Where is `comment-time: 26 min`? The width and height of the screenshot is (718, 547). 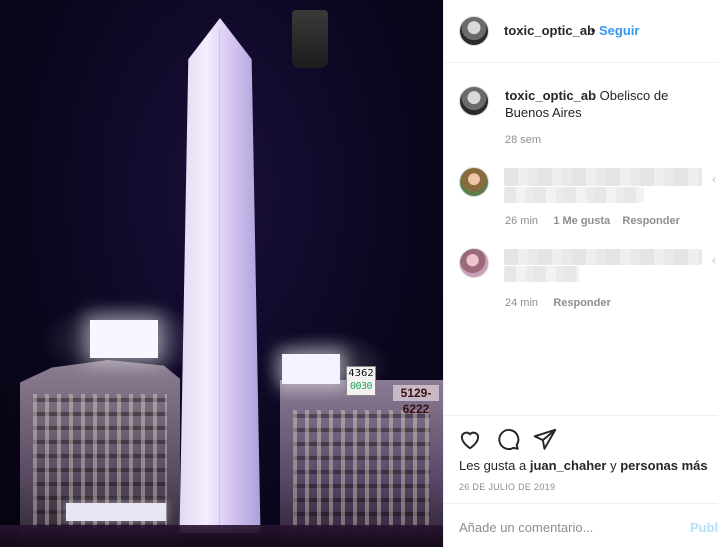 comment-time: 26 min is located at coordinates (521, 221).